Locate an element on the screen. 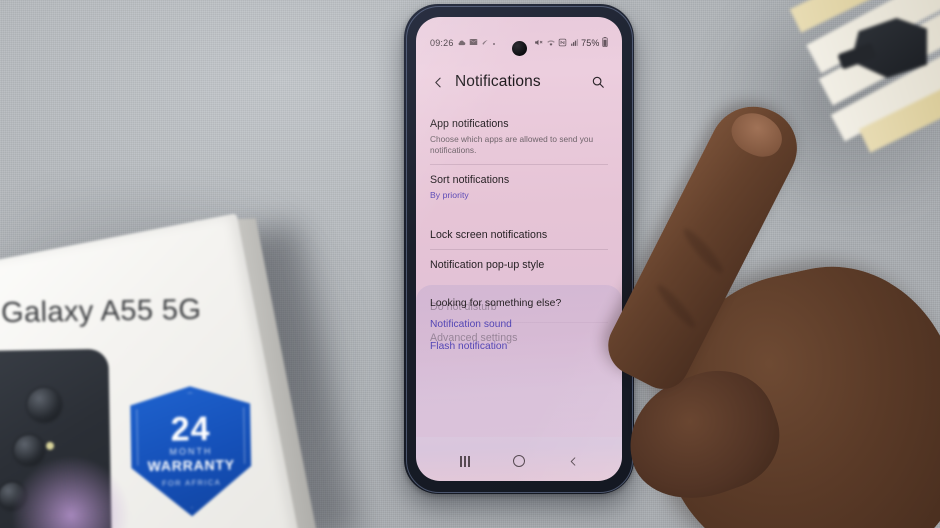 The width and height of the screenshot is (940, 528). back-chevron-icon is located at coordinates (572, 461).